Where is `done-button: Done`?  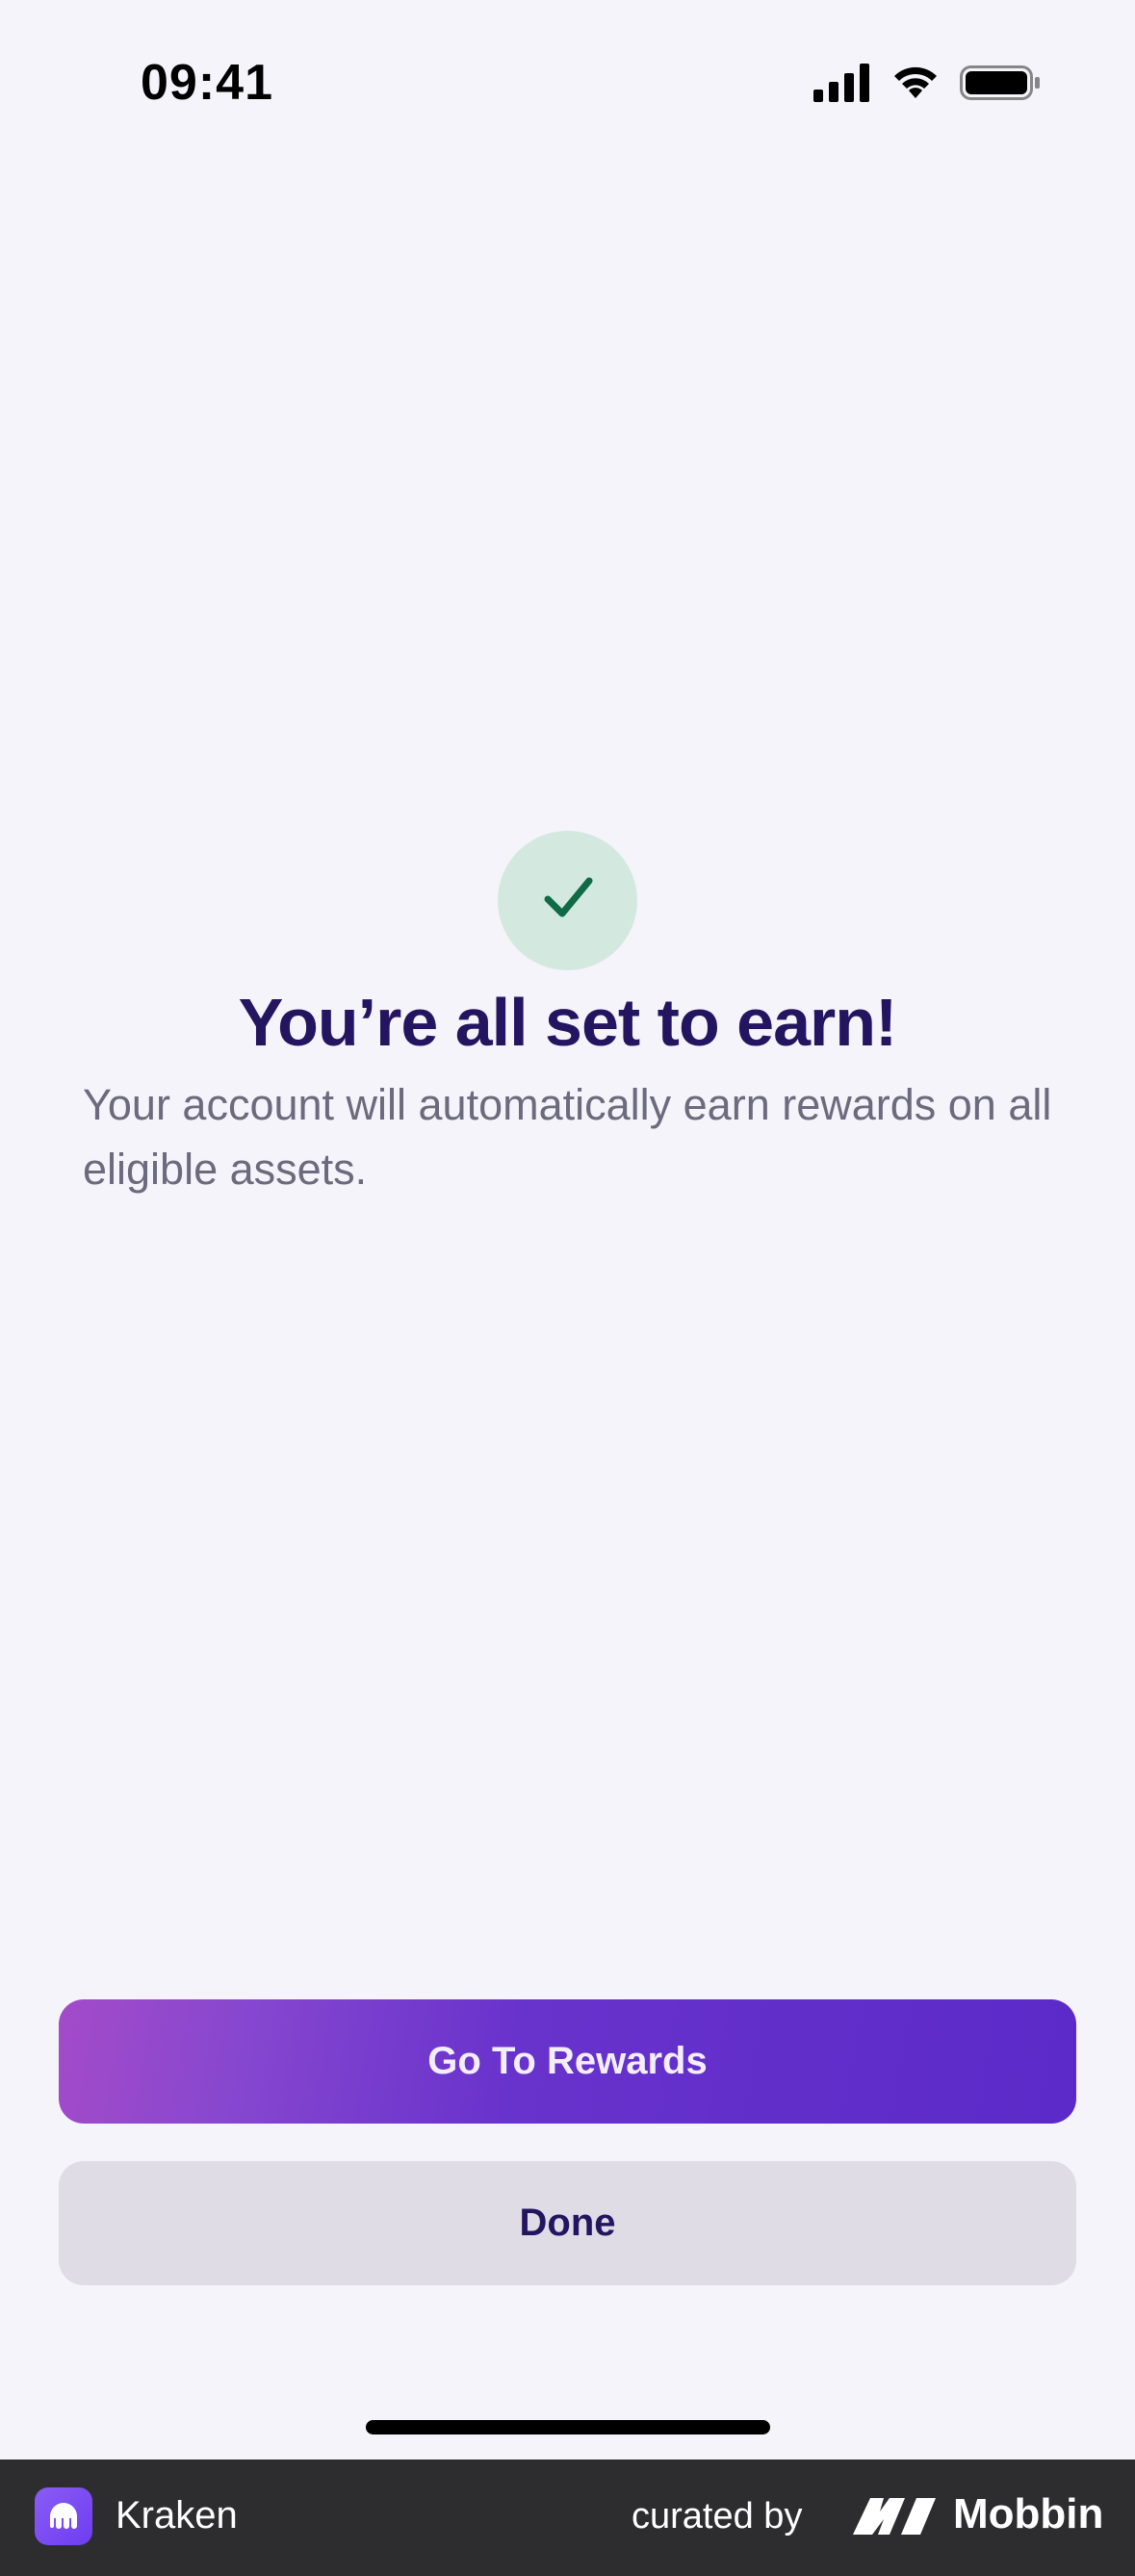 done-button: Done is located at coordinates (567, 2223).